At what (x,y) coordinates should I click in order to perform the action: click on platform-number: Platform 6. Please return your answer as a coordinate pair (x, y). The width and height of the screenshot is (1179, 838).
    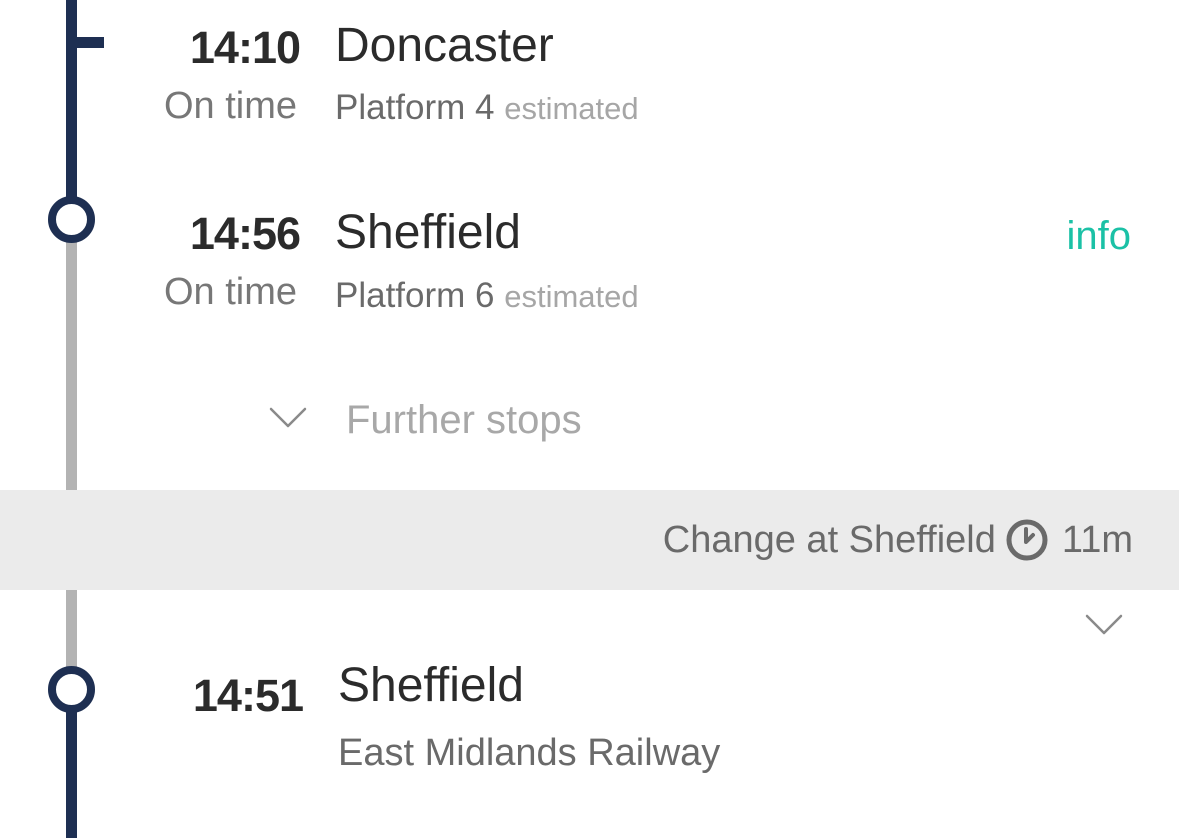
    Looking at the image, I should click on (415, 295).